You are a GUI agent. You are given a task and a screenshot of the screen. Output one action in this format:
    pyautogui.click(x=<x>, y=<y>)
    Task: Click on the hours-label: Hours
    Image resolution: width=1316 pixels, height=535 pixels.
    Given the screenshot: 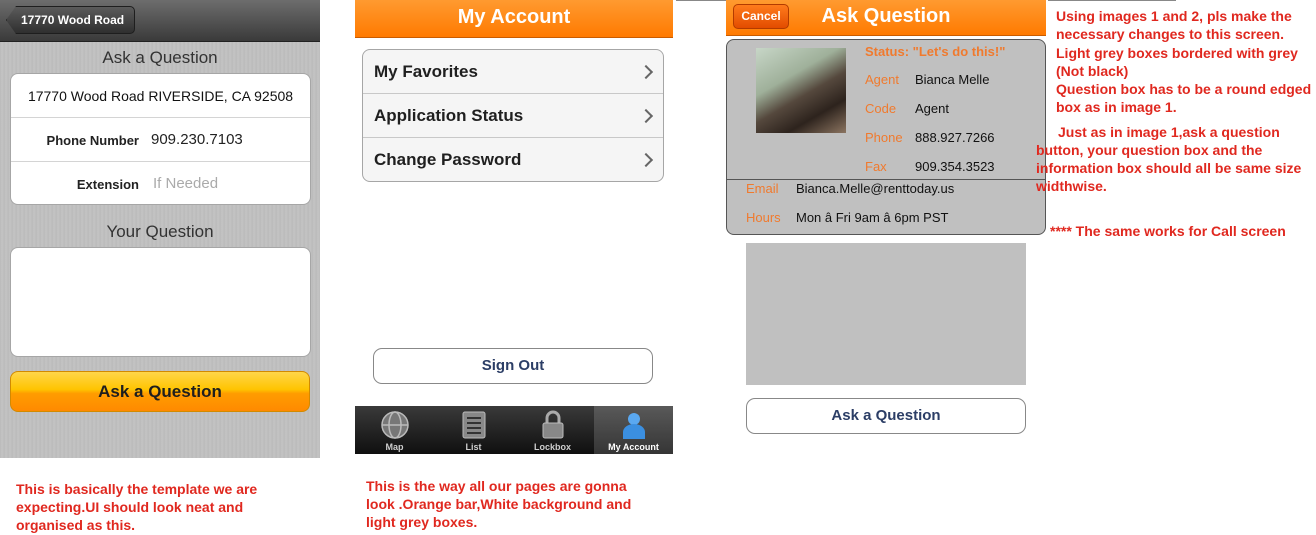 What is the action you would take?
    pyautogui.click(x=763, y=217)
    